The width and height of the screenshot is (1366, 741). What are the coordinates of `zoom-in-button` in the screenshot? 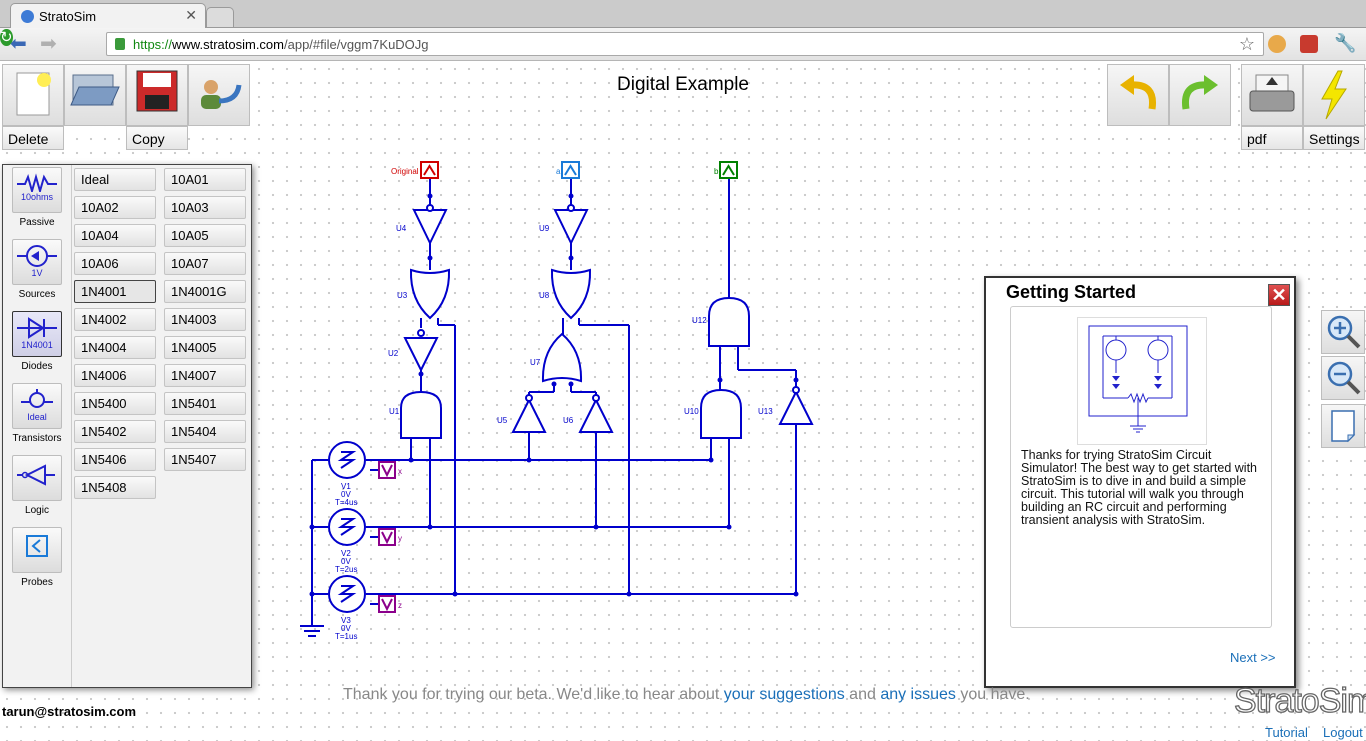 It's located at (1343, 332).